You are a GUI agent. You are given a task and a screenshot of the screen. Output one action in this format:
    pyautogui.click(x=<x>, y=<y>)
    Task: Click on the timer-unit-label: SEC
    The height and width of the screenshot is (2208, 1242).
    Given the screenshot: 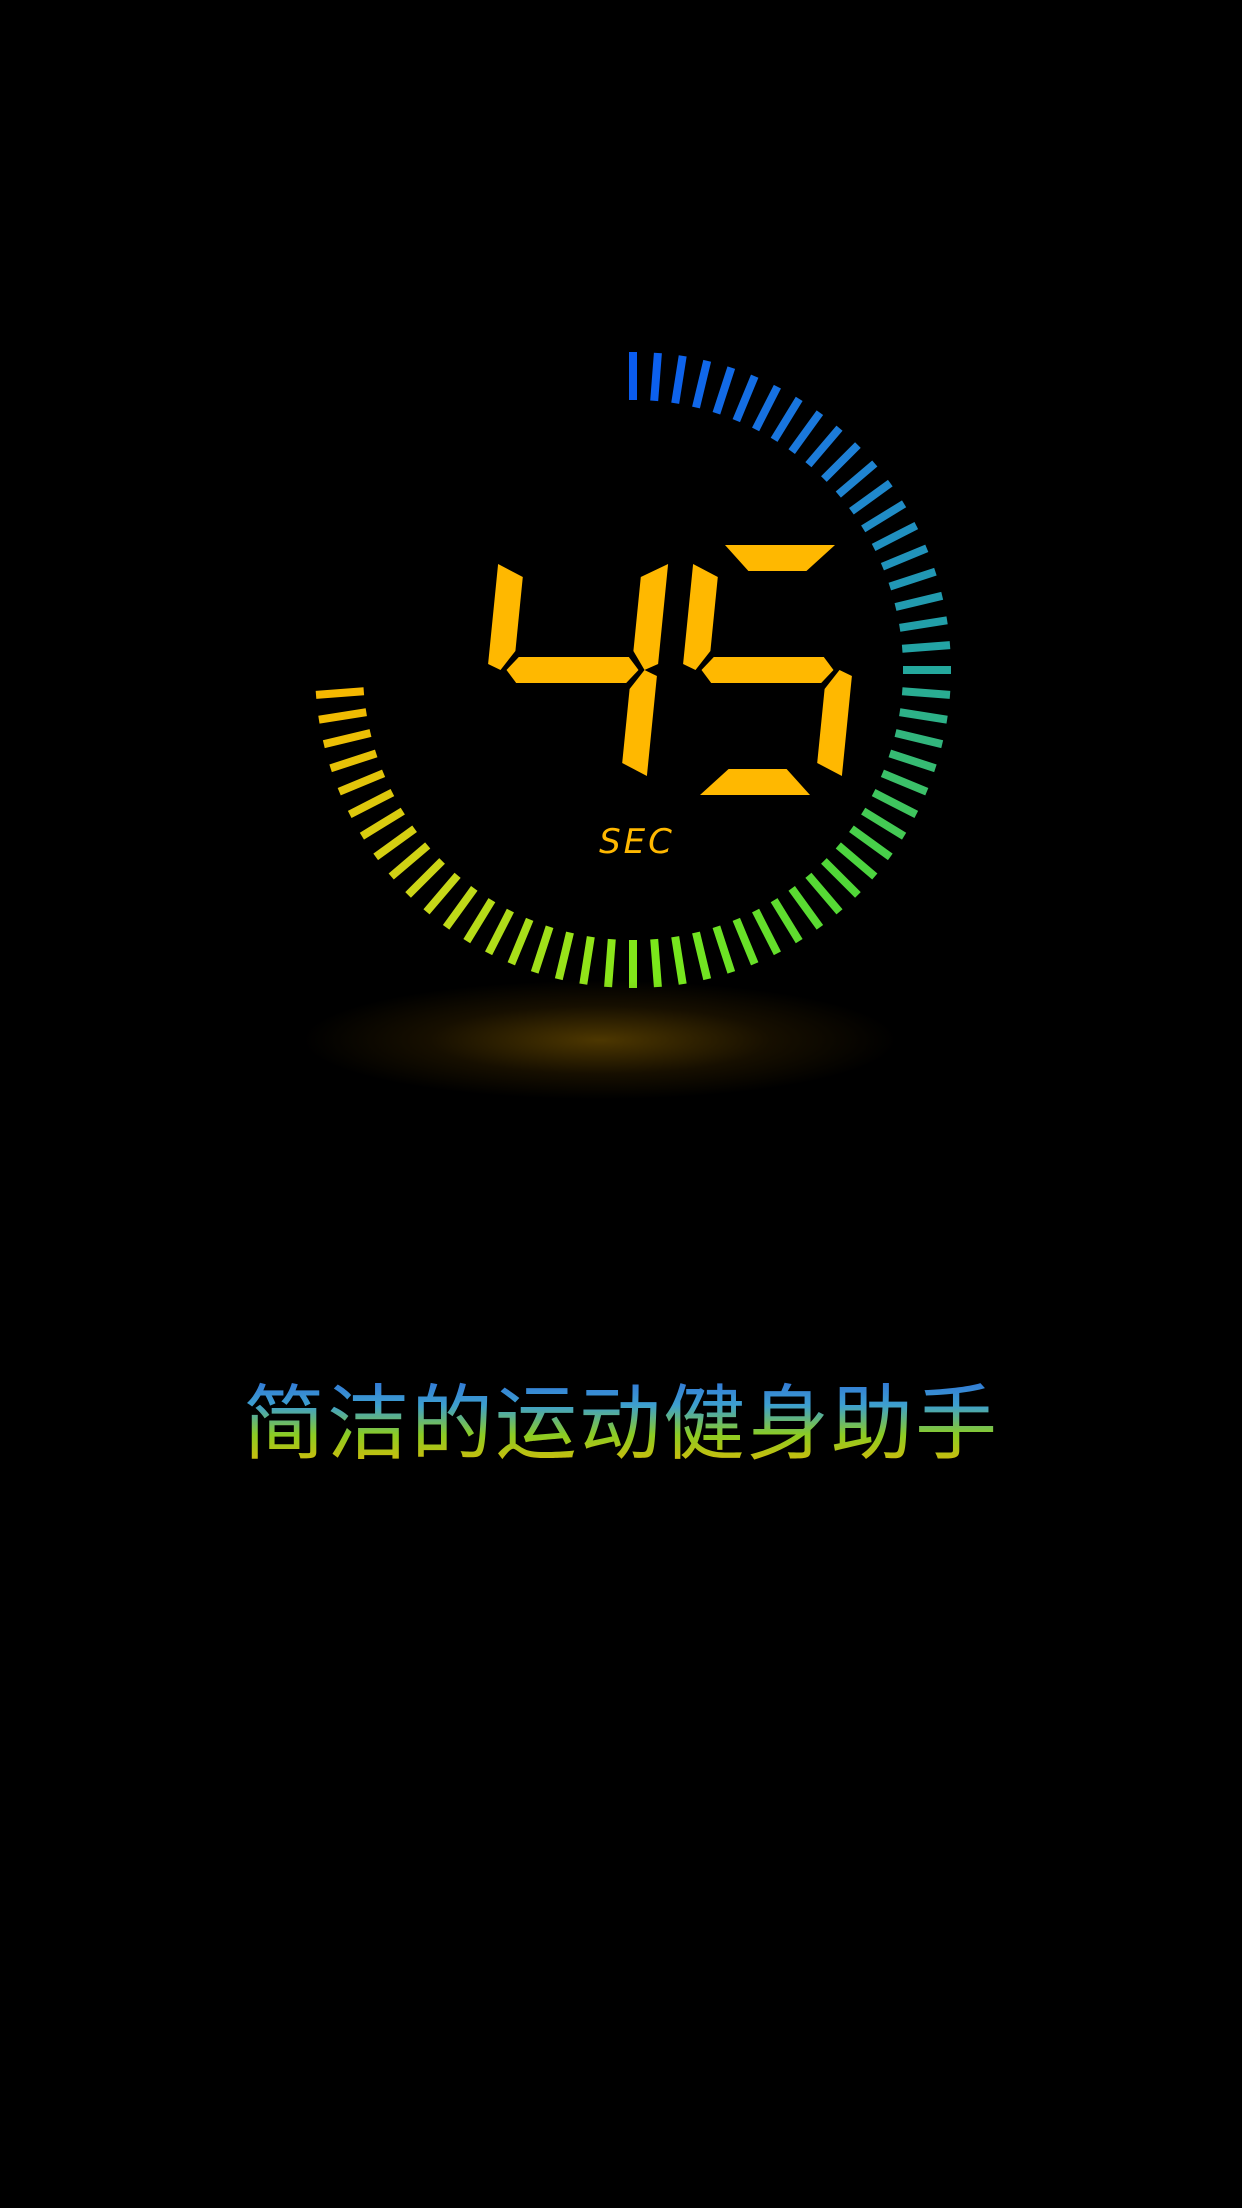 What is the action you would take?
    pyautogui.click(x=637, y=842)
    